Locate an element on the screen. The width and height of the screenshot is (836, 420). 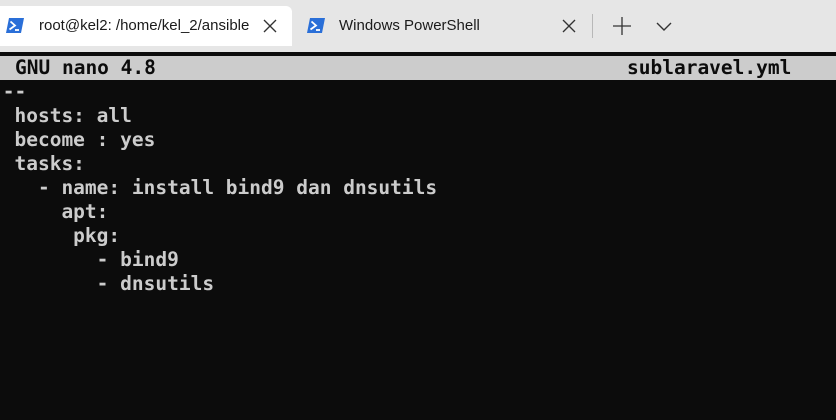
file-line: apt: is located at coordinates (54, 211).